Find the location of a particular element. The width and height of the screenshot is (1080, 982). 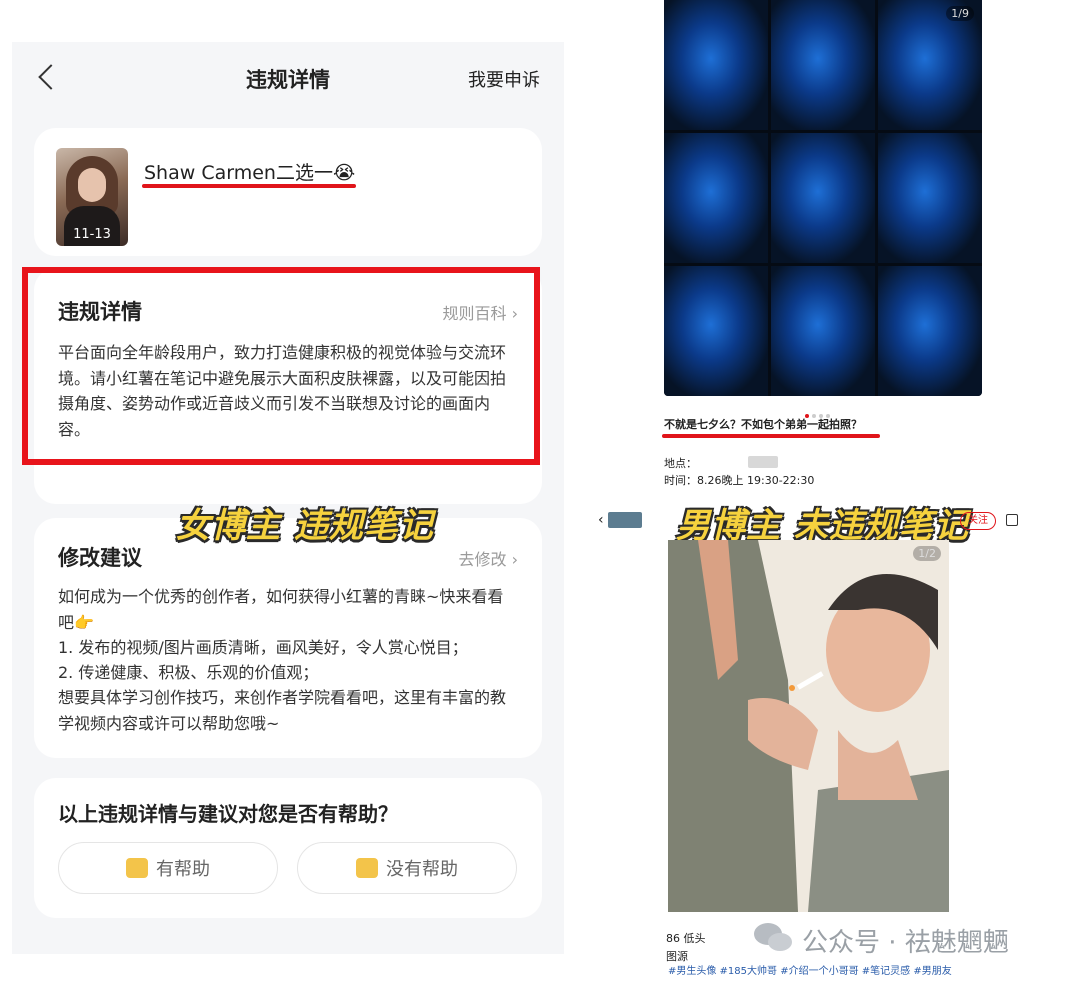

note-thumbnail: 11-13 is located at coordinates (92, 197).